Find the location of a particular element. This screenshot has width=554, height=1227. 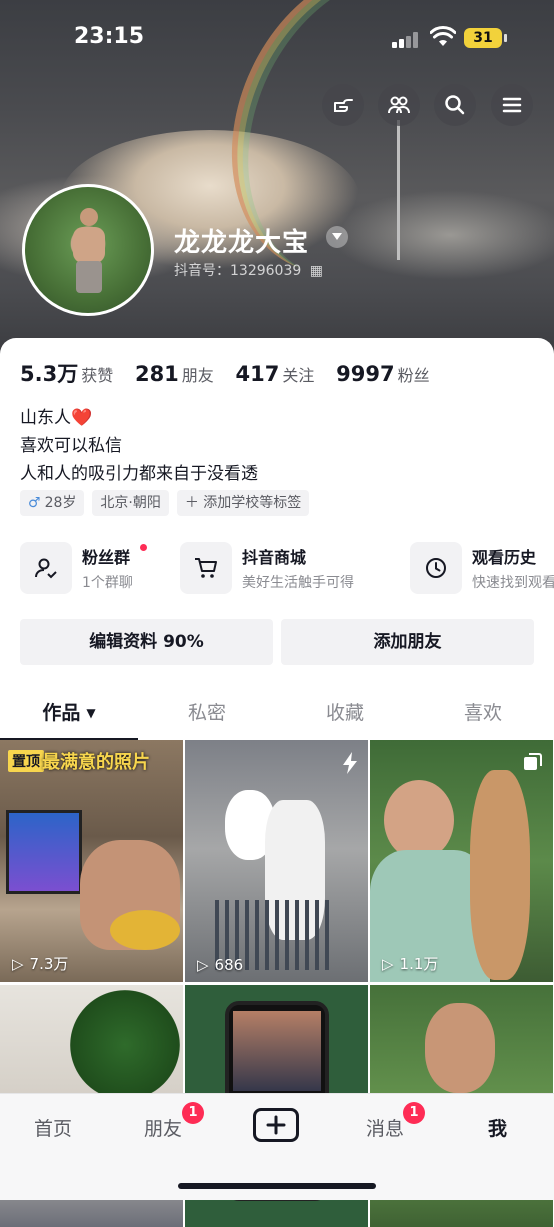

video-thumbnail: ▷ 1.1万 is located at coordinates (461, 861).